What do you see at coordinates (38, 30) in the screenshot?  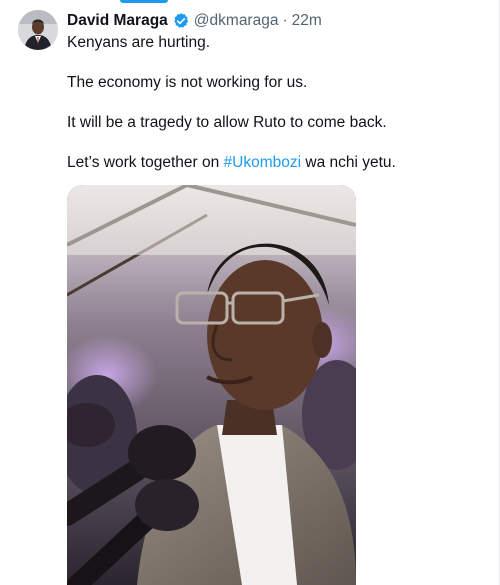 I see `avatar` at bounding box center [38, 30].